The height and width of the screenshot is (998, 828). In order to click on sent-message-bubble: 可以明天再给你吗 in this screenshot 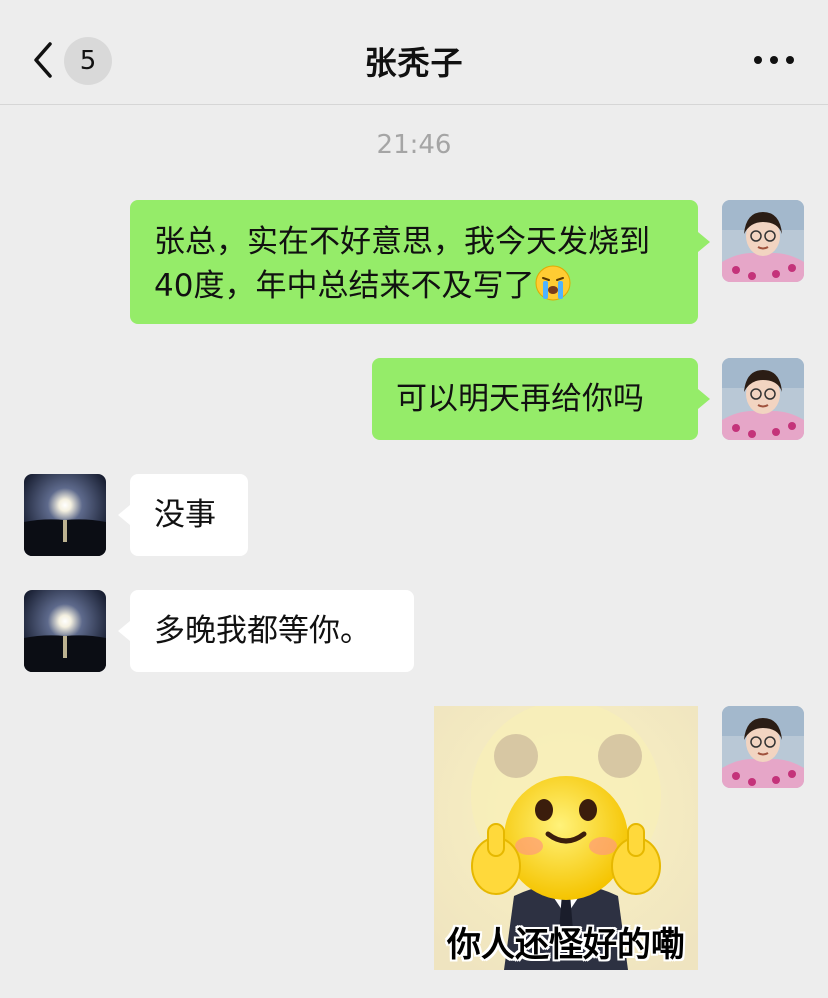, I will do `click(535, 399)`.